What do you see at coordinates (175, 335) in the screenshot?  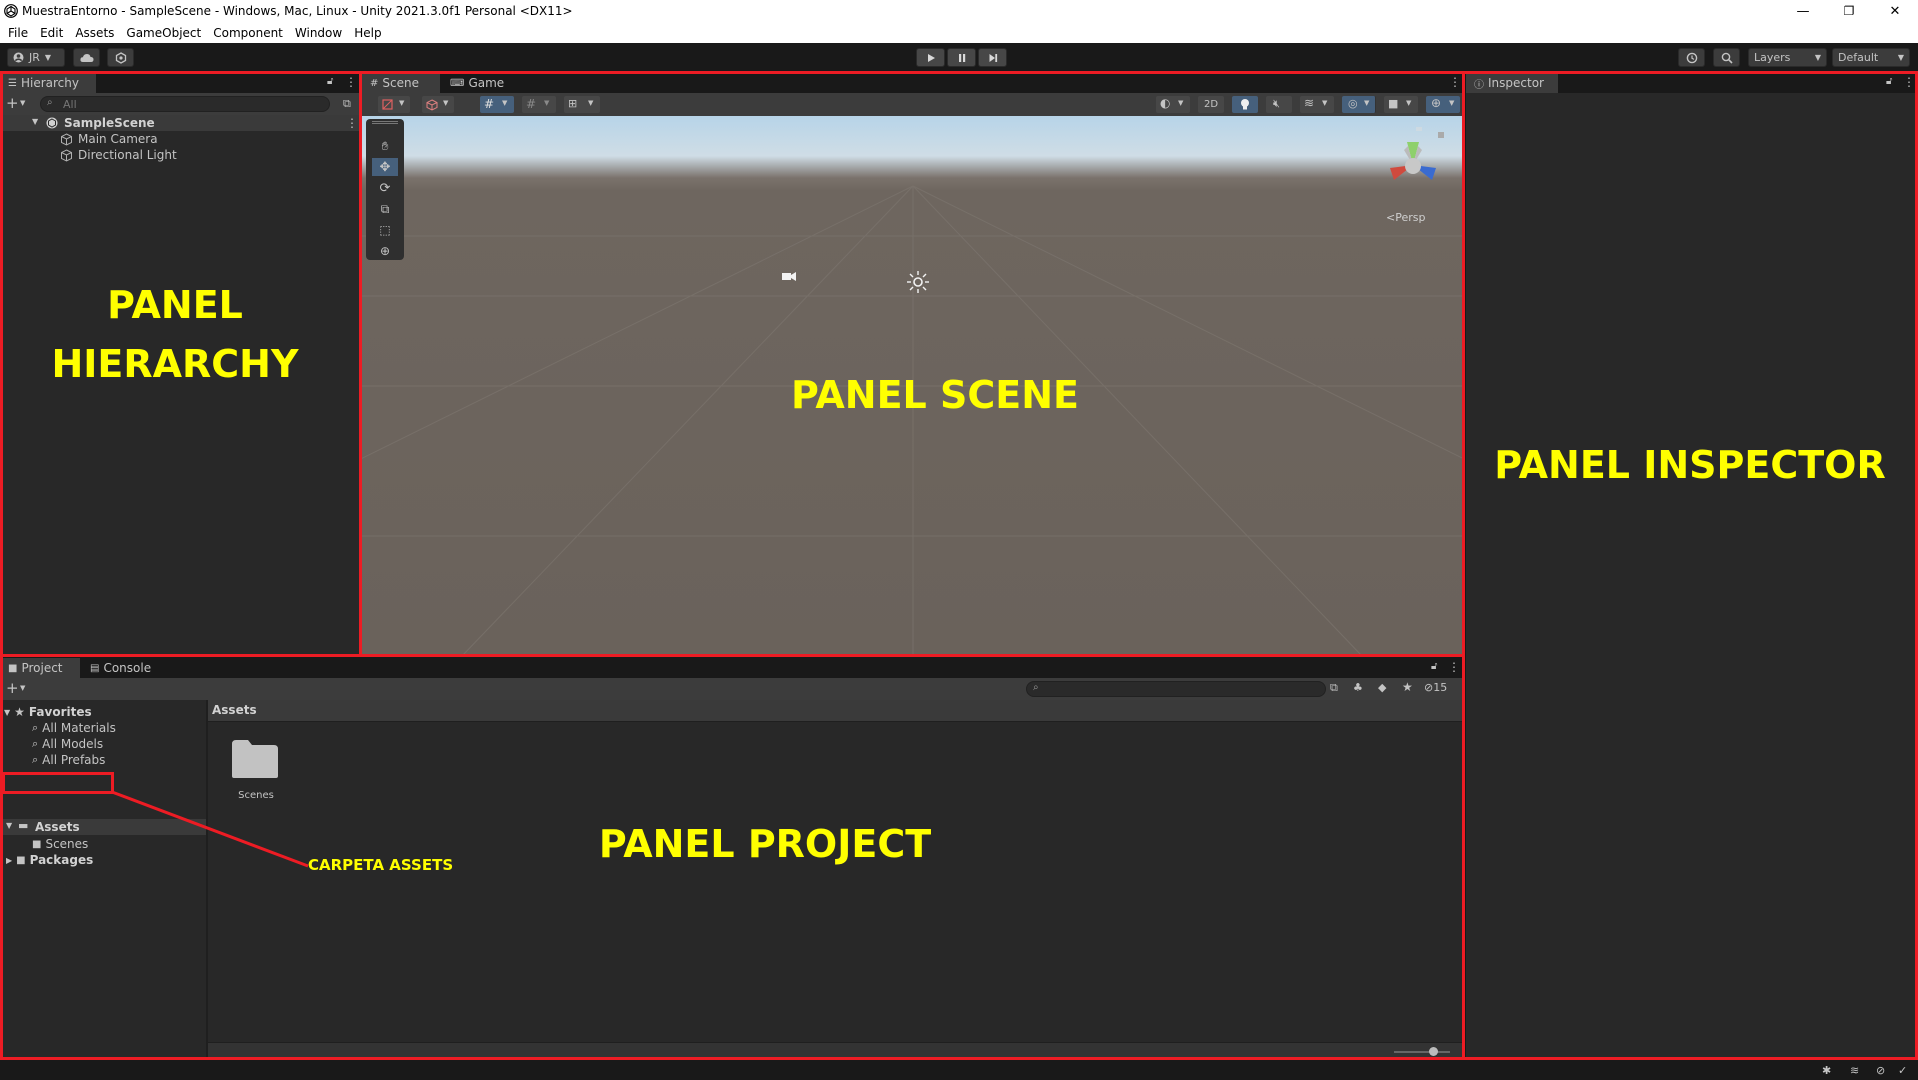 I see `hierarchy-annotation: PANEL HIERARCHY` at bounding box center [175, 335].